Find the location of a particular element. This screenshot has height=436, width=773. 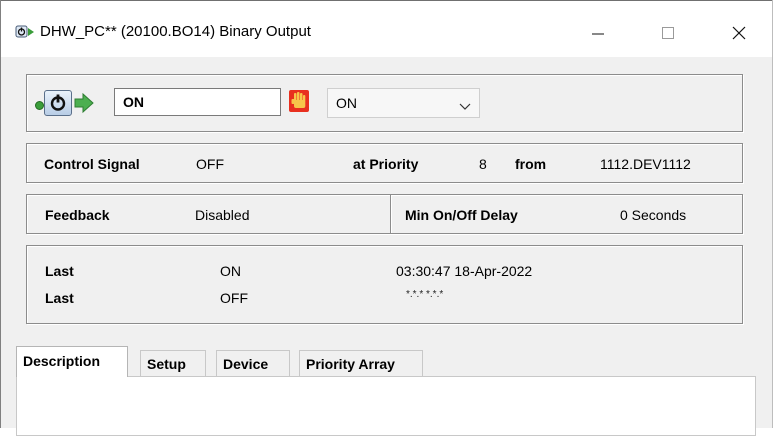

feedback-label: Feedback is located at coordinates (77, 215).